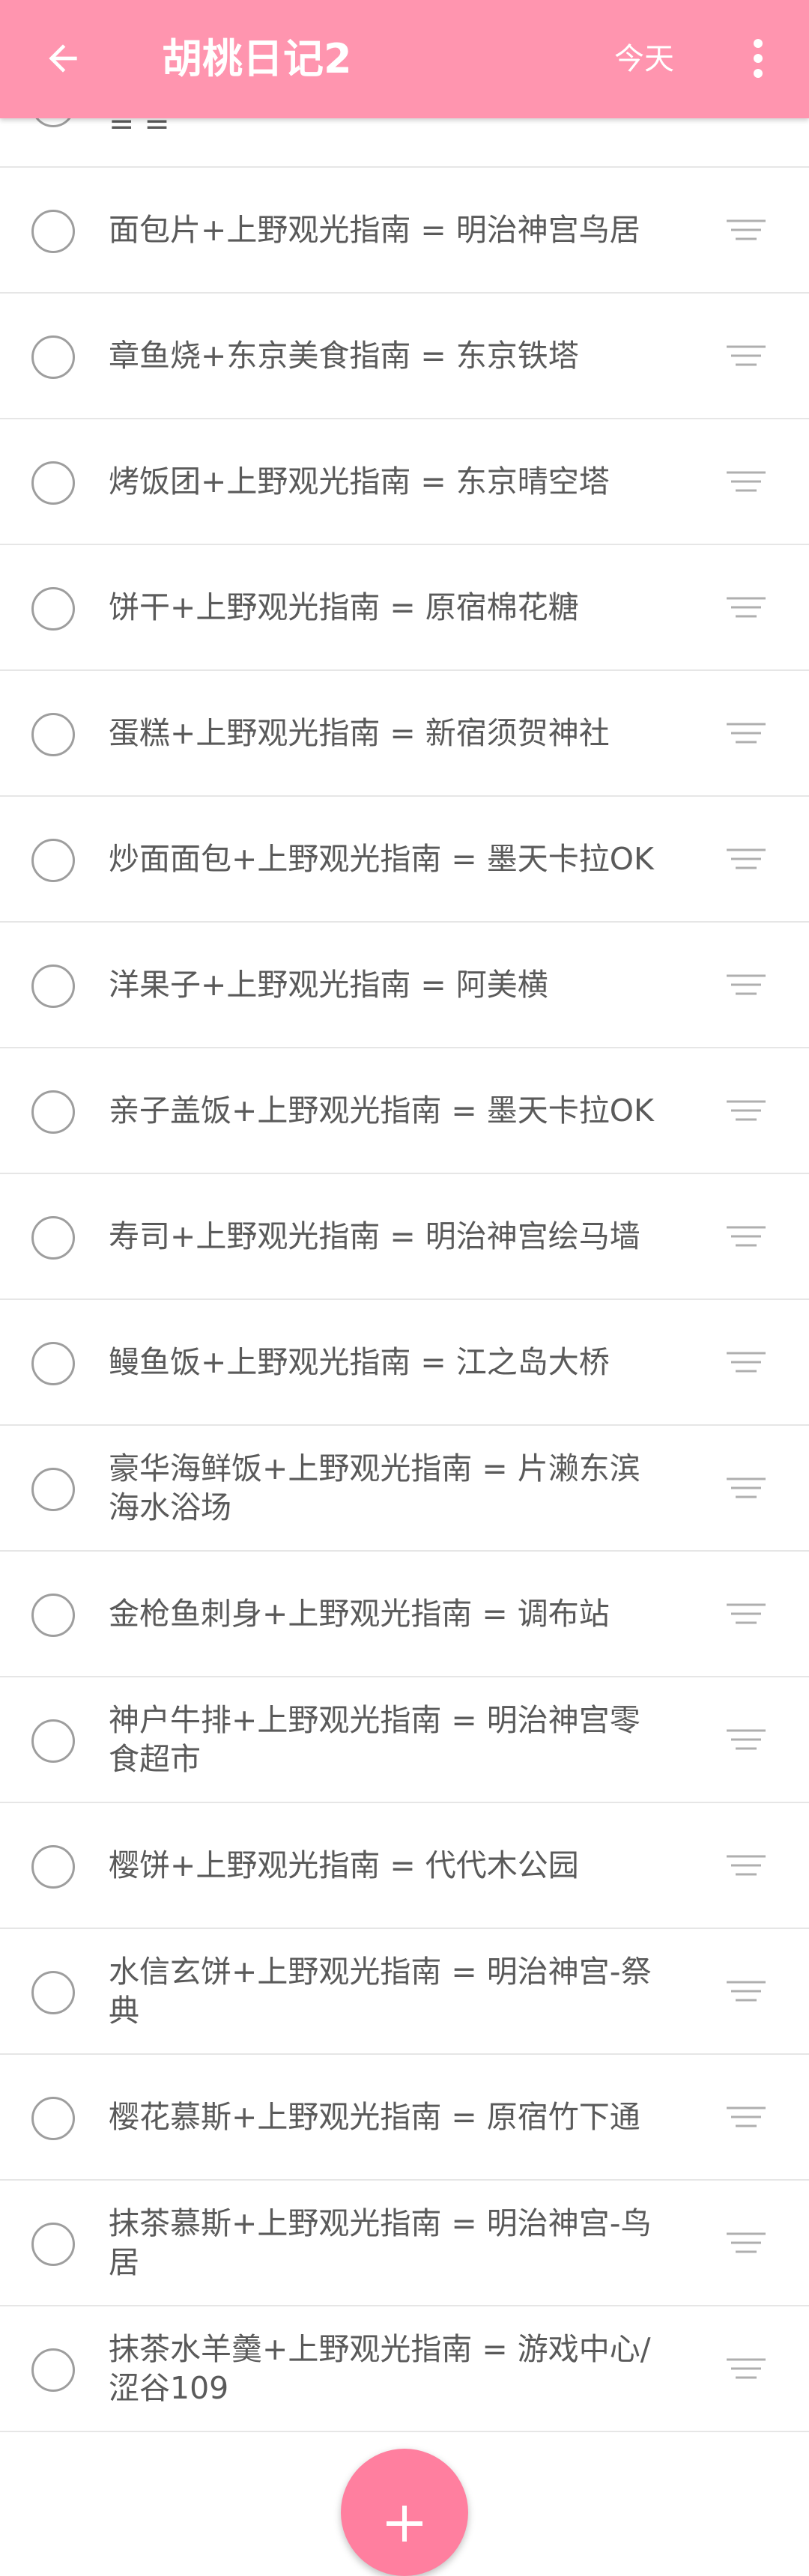 This screenshot has height=2576, width=809. What do you see at coordinates (381, 1110) in the screenshot?
I see `item-label-line: 亲子盖饭+上野观光指南 = 墨天卡拉OK` at bounding box center [381, 1110].